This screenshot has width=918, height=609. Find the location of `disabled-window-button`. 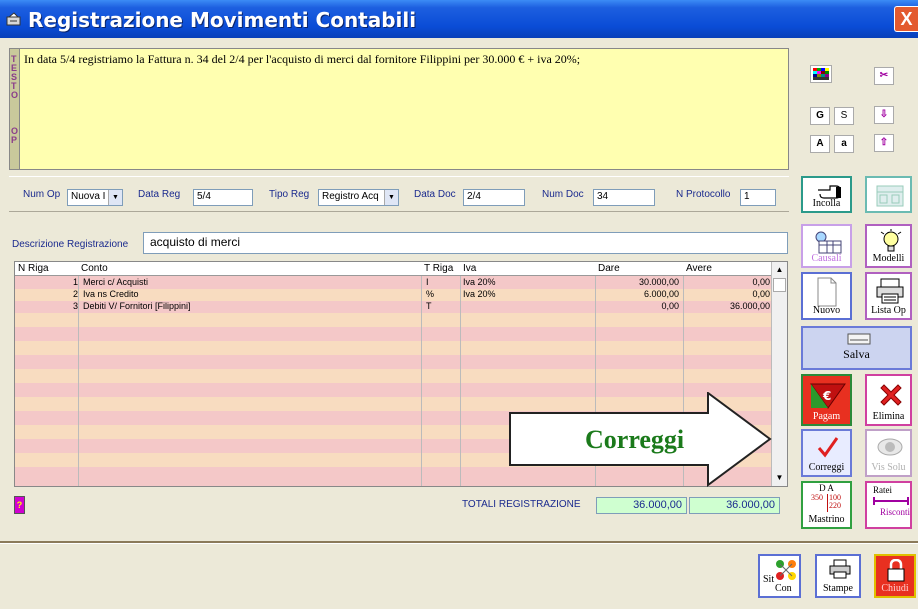

disabled-window-button is located at coordinates (888, 194).